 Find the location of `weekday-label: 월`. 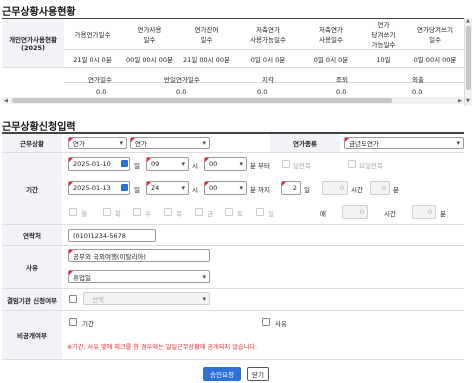

weekday-label: 월 is located at coordinates (84, 214).